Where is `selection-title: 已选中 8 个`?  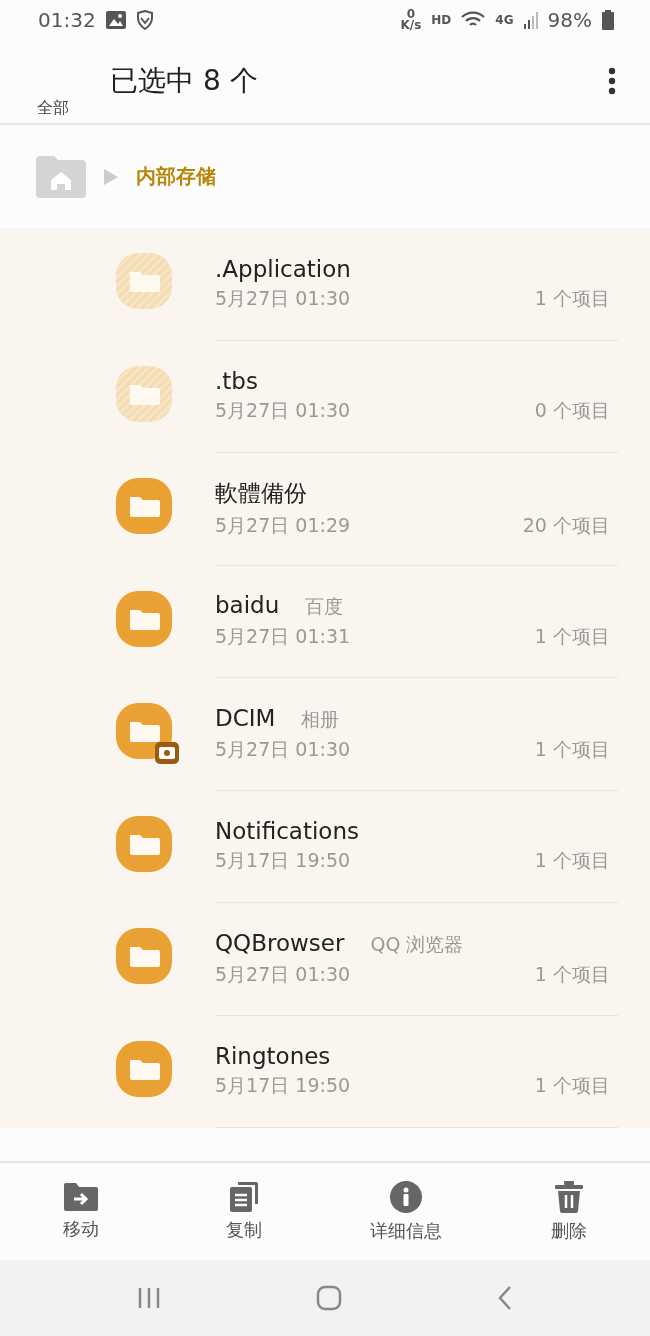 selection-title: 已选中 8 个 is located at coordinates (184, 81).